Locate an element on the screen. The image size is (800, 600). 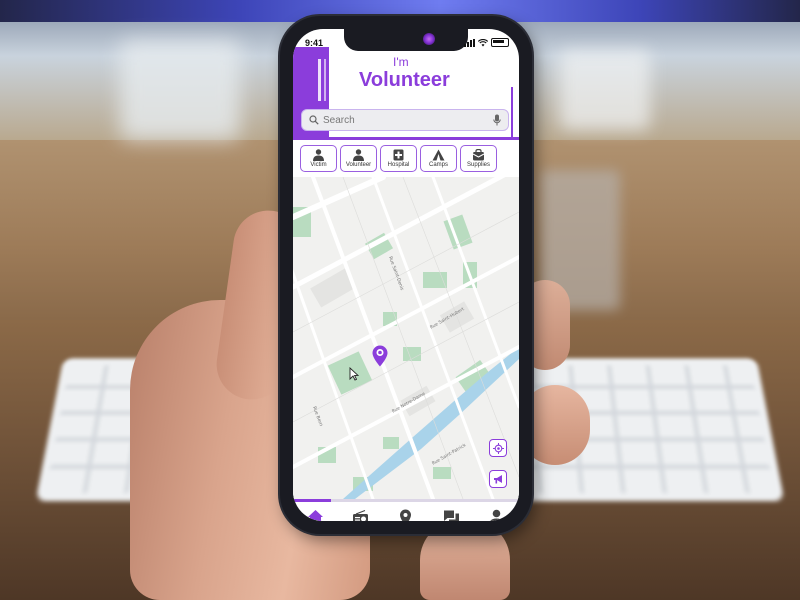
mouse-cursor-icon is located at coordinates (354, 374).